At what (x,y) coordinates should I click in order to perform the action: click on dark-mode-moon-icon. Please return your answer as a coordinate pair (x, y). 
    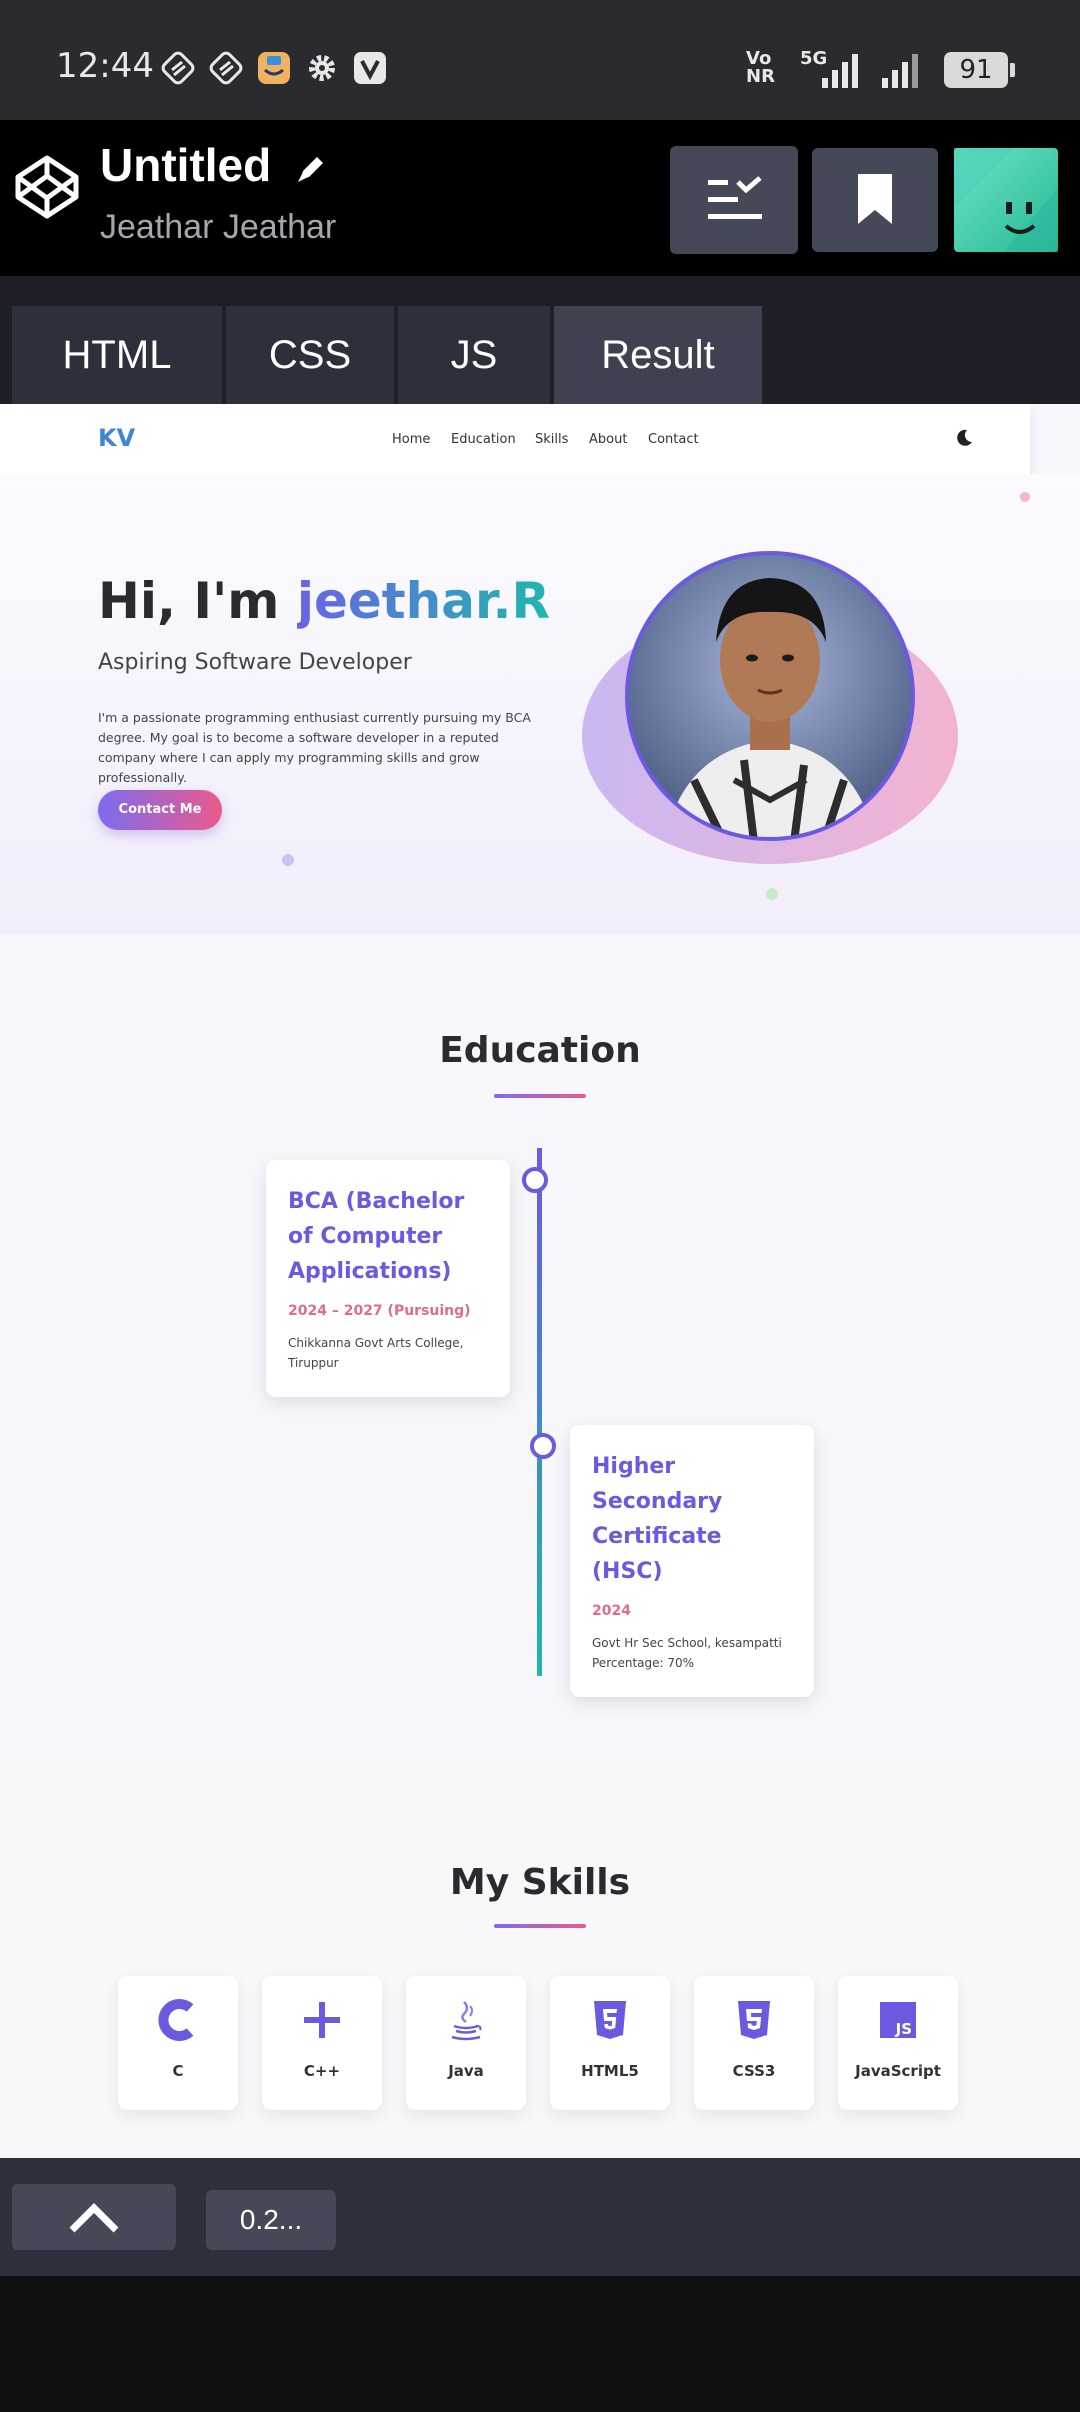
    Looking at the image, I should click on (964, 438).